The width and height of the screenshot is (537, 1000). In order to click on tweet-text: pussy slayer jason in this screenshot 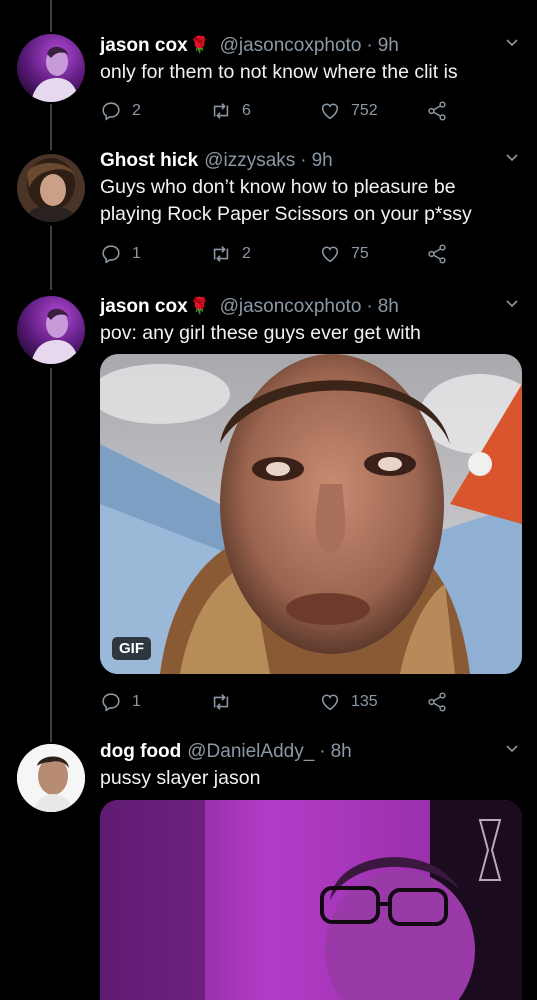, I will do `click(180, 778)`.